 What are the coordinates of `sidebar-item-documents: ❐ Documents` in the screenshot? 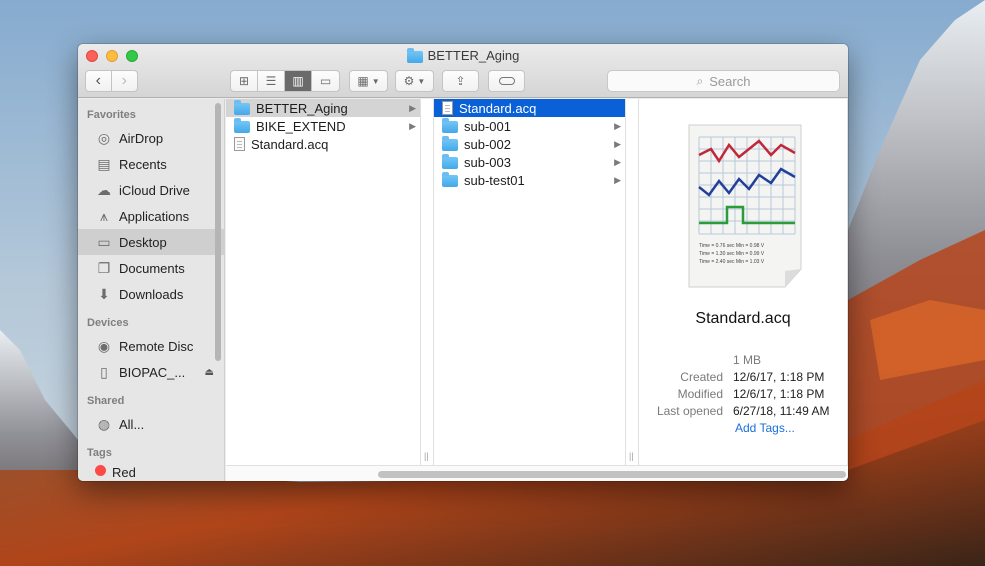 It's located at (151, 268).